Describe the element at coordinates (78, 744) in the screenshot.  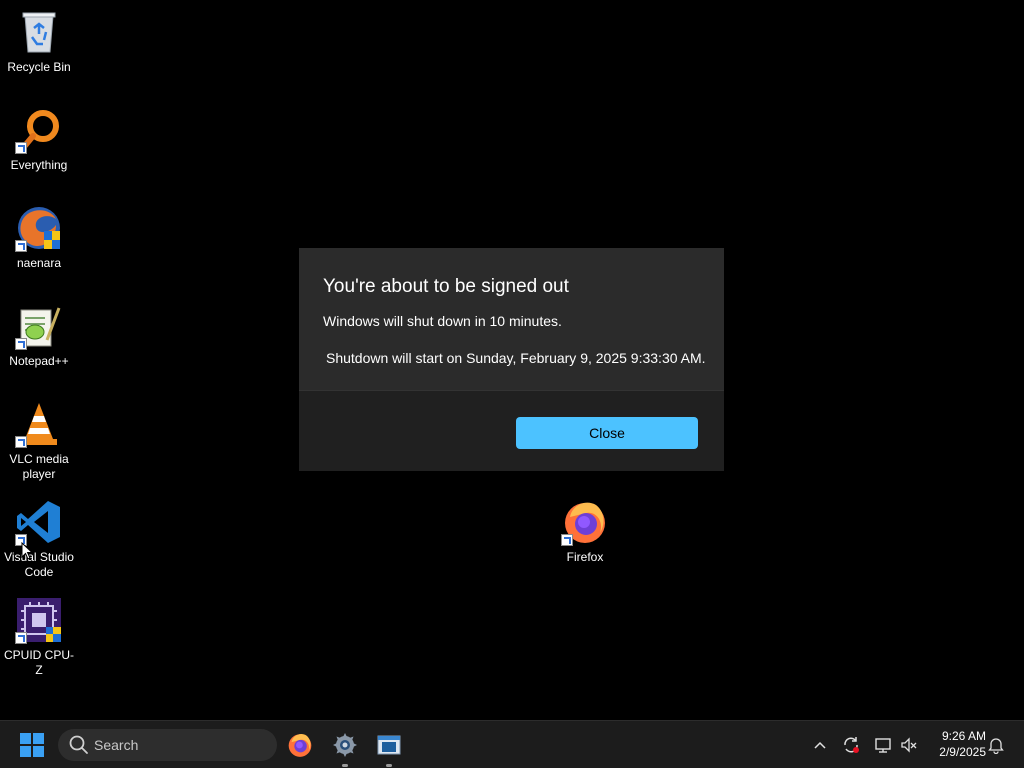
I see `search-icon` at that location.